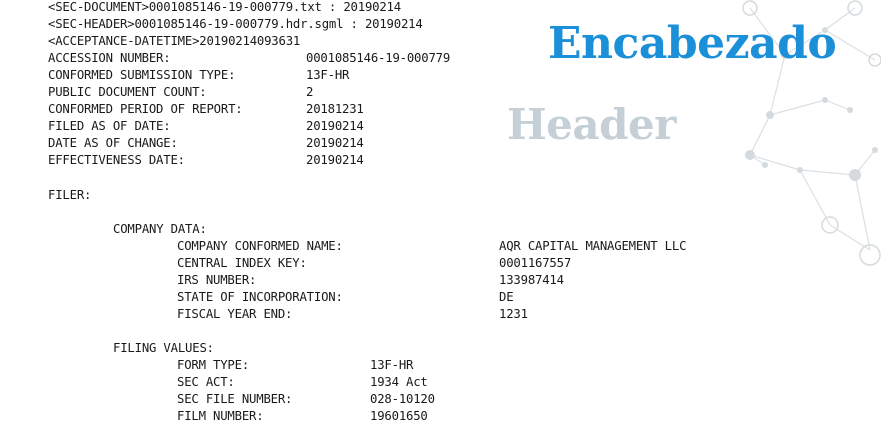 This screenshot has width=881, height=434. What do you see at coordinates (399, 416) in the screenshot?
I see `filing-values-field-value: 19601650` at bounding box center [399, 416].